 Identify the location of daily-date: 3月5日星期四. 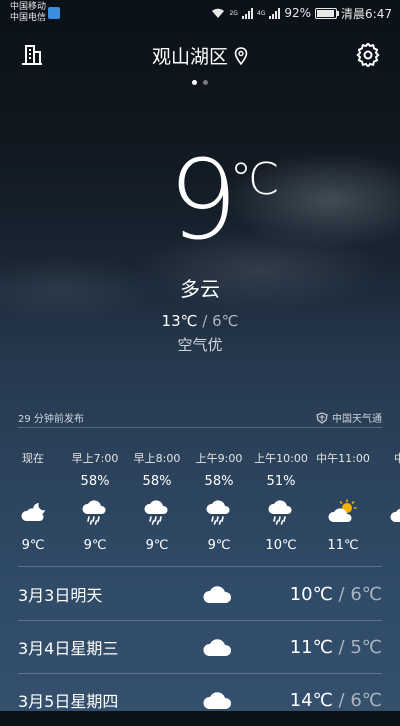
(68, 701).